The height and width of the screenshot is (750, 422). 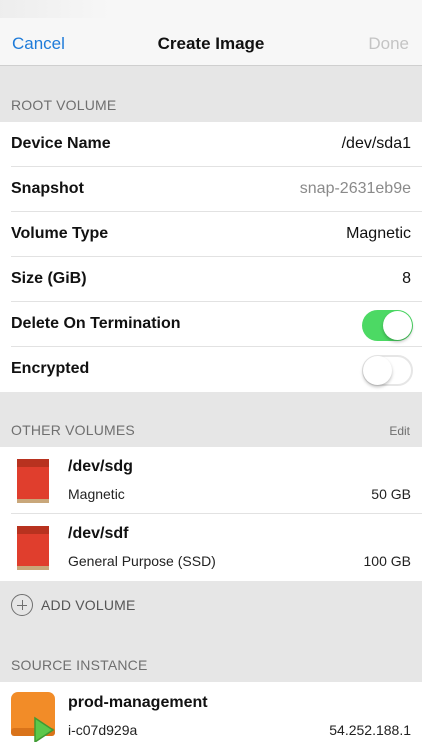 What do you see at coordinates (55, 9) in the screenshot?
I see `status-bar-remnant` at bounding box center [55, 9].